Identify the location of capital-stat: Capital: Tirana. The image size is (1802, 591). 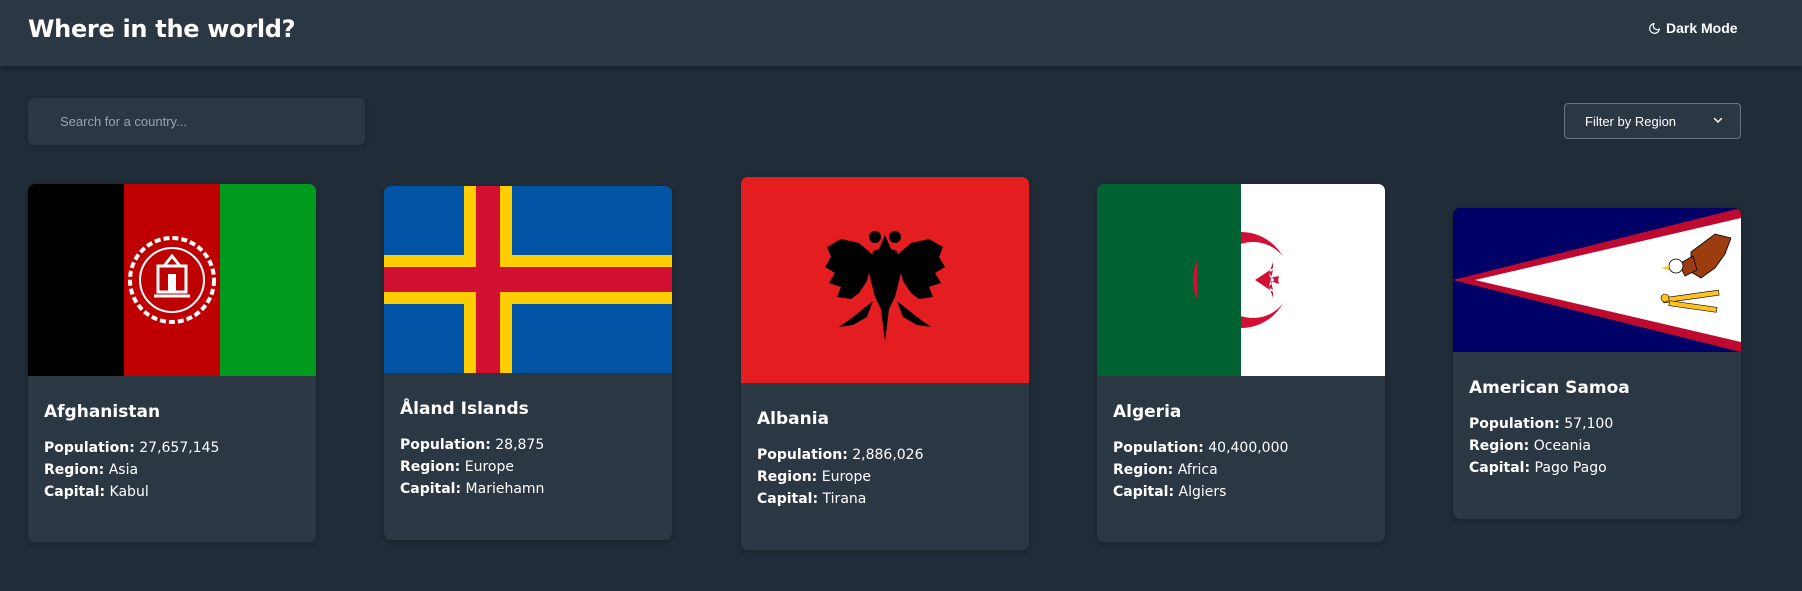
(885, 499).